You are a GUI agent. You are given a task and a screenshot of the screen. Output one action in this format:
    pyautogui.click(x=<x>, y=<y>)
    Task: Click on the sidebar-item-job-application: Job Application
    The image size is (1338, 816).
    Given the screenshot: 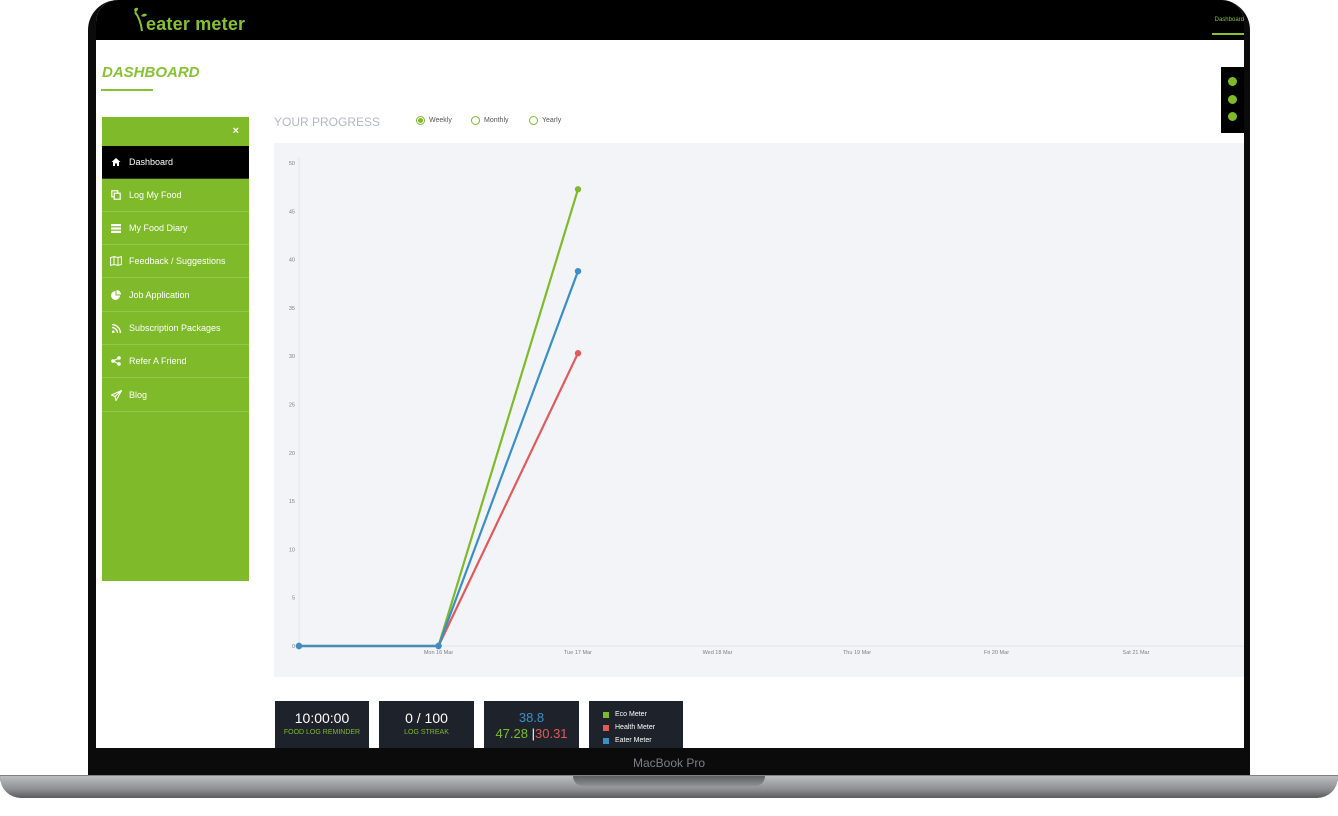 What is the action you would take?
    pyautogui.click(x=175, y=295)
    